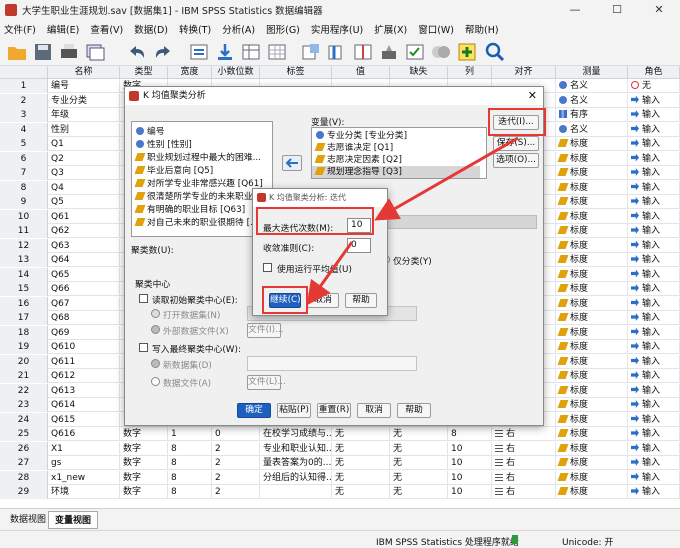 The height and width of the screenshot is (548, 680). I want to click on weight-cases-icon, so click(389, 52).